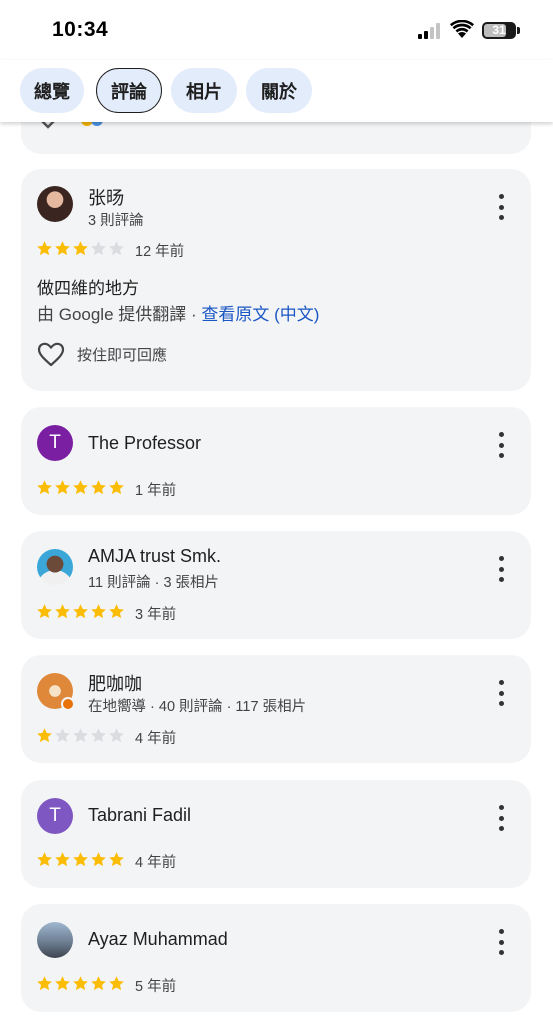 The width and height of the screenshot is (553, 1024). Describe the element at coordinates (115, 683) in the screenshot. I see `reviewer-name: 肥咖咖` at that location.